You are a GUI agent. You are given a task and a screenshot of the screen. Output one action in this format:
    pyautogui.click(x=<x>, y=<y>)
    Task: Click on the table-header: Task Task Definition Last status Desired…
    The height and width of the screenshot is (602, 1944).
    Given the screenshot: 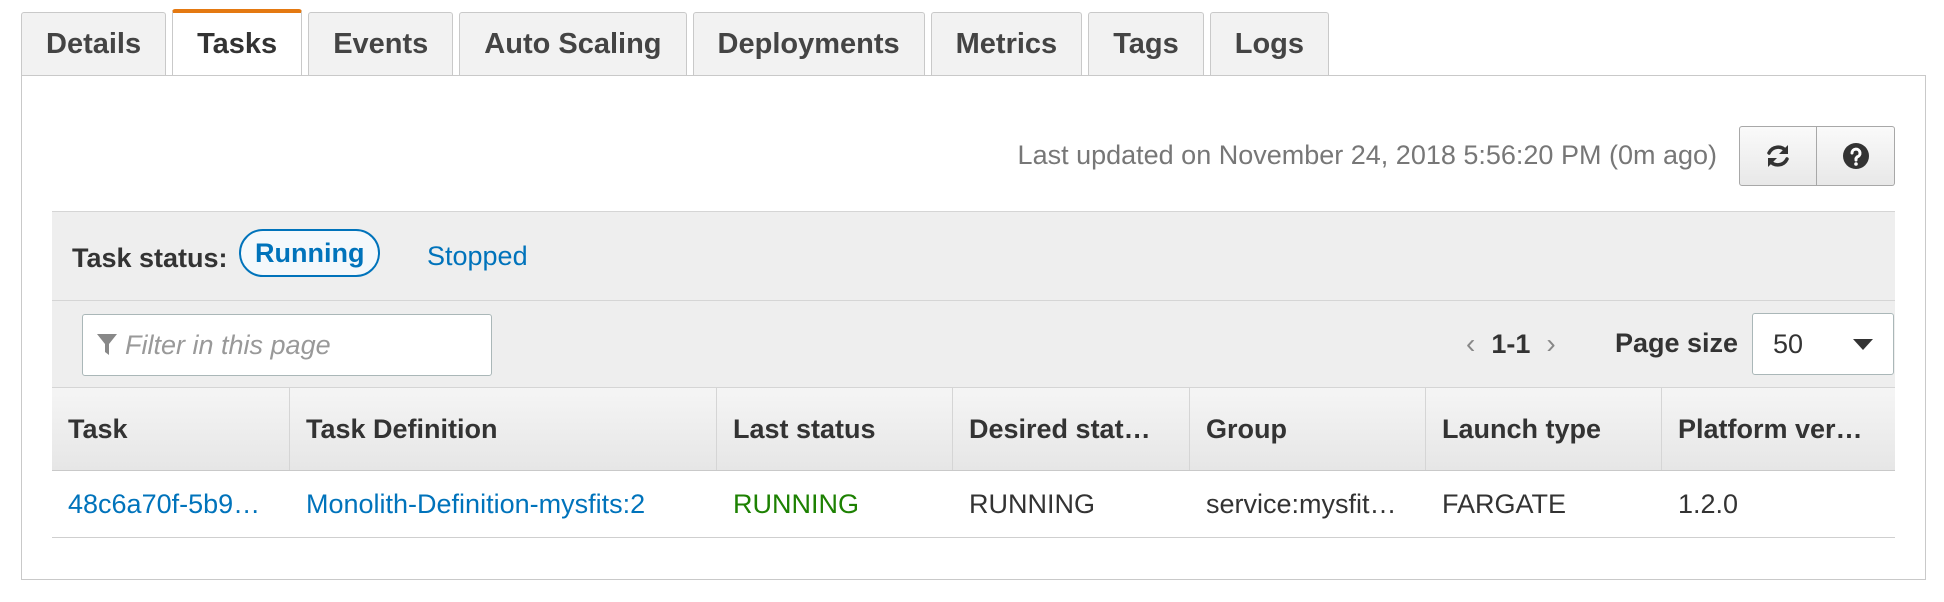 What is the action you would take?
    pyautogui.click(x=973, y=429)
    